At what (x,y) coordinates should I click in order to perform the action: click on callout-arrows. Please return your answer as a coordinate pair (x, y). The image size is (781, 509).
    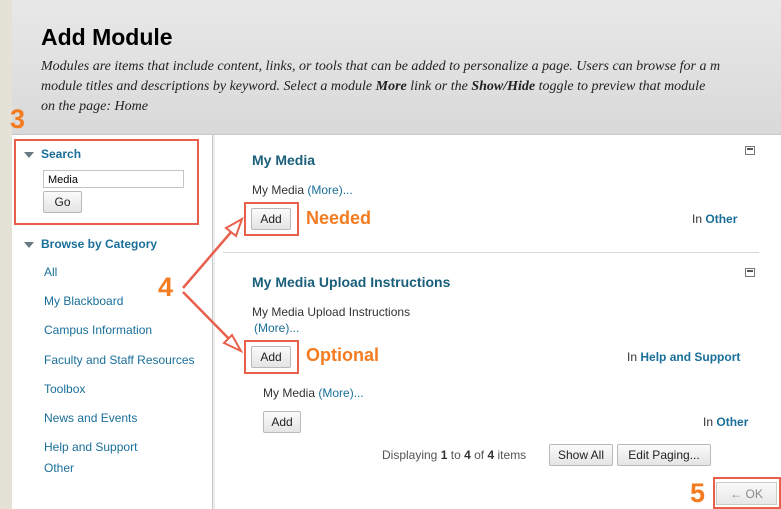
    Looking at the image, I should click on (213, 285).